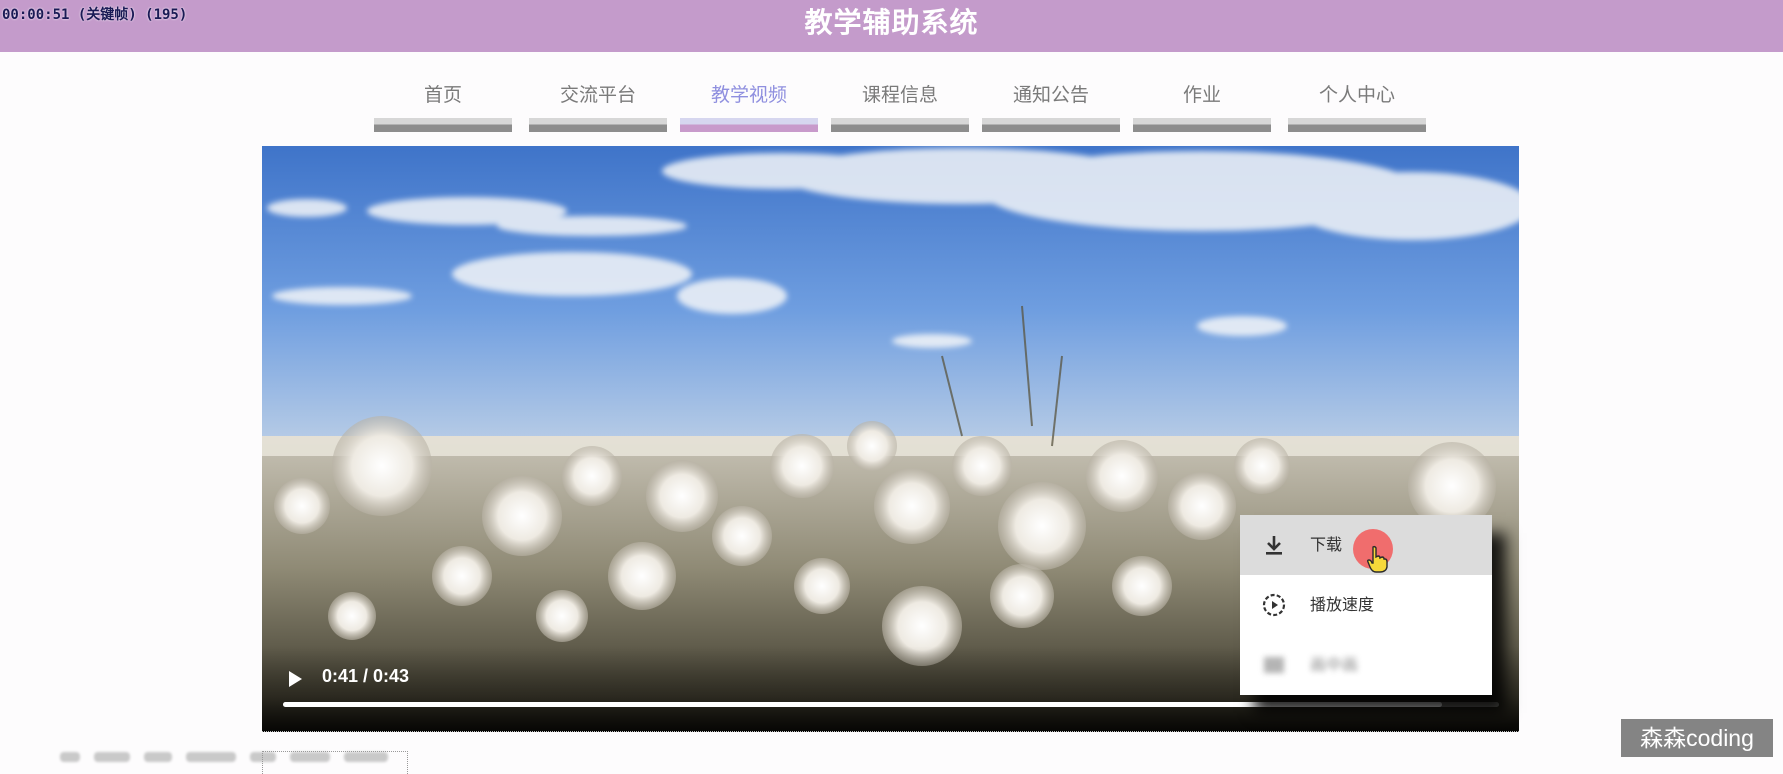 Image resolution: width=1783 pixels, height=774 pixels. I want to click on progress-bar, so click(891, 704).